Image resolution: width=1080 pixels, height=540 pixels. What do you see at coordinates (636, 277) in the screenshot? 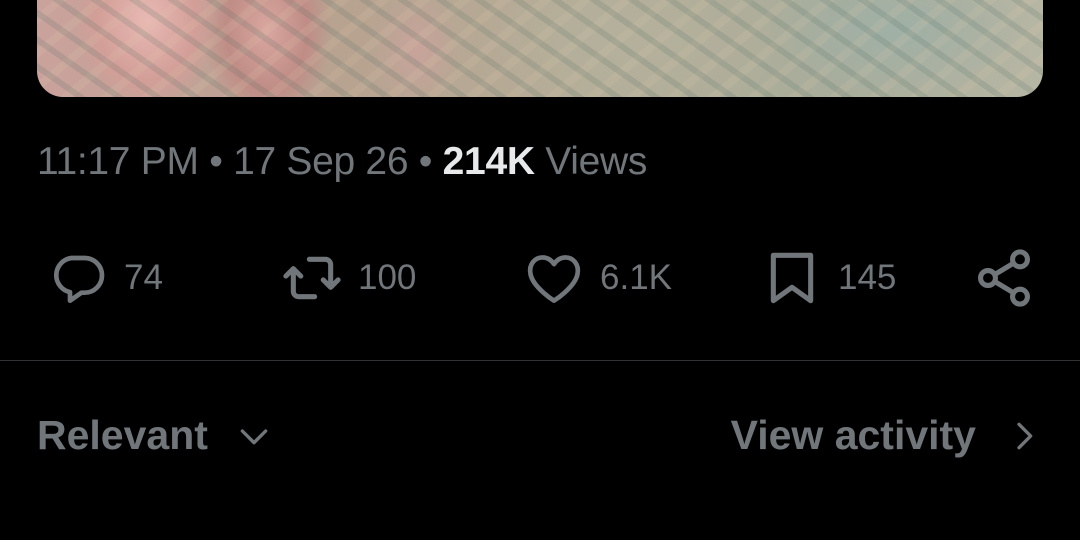
I see `like-count: 6.1K` at bounding box center [636, 277].